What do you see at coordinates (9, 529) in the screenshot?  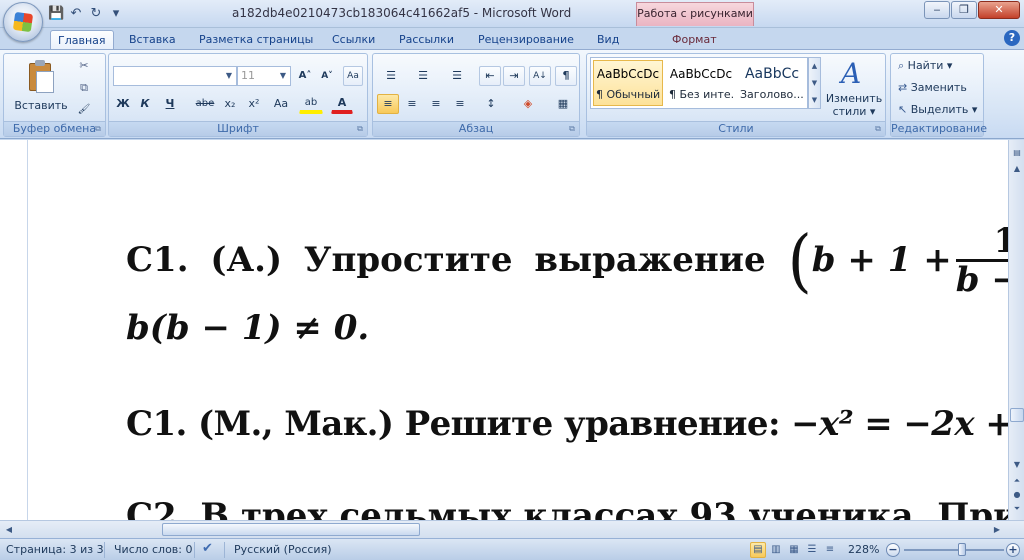 I see `chevron-left-icon: ◀` at bounding box center [9, 529].